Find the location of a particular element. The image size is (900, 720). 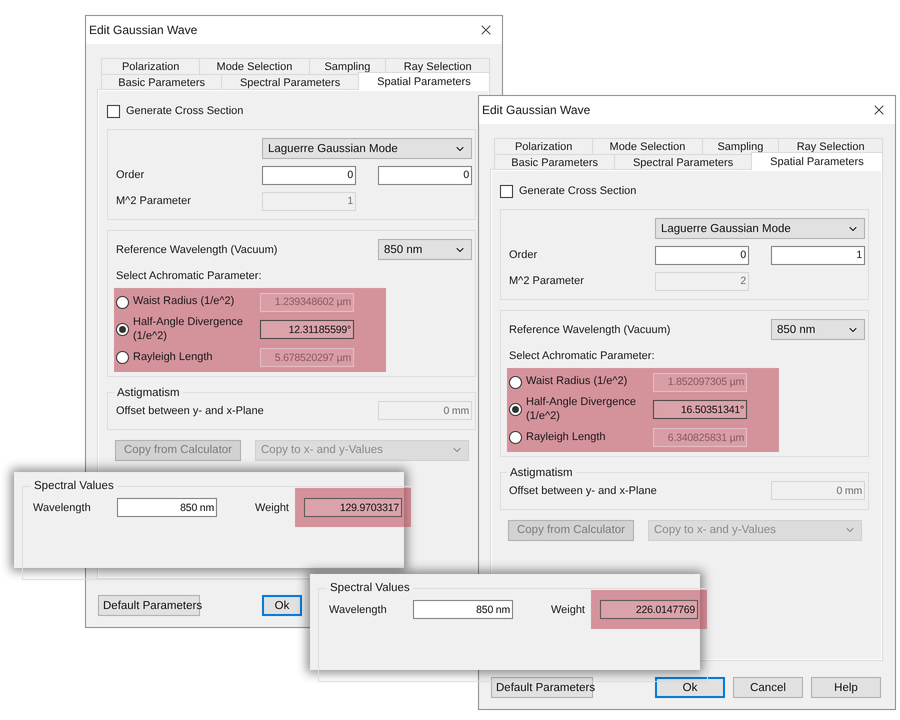

input-field: 129.9703317 is located at coordinates (353, 507).